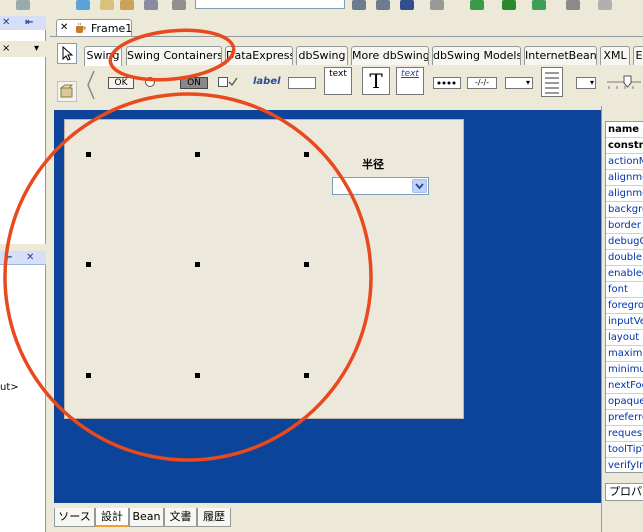 Image resolution: width=643 pixels, height=532 pixels. Describe the element at coordinates (67, 53) in the screenshot. I see `selection-tool-button` at that location.